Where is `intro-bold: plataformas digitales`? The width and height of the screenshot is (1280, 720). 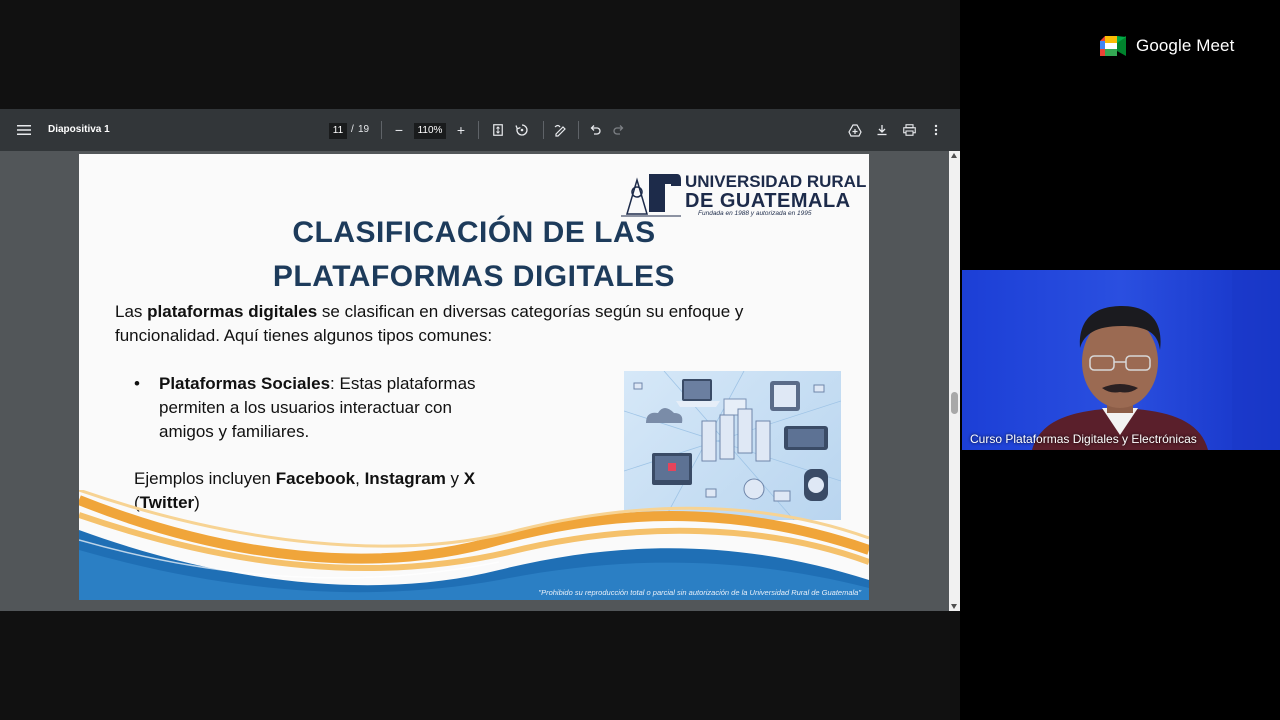 intro-bold: plataformas digitales is located at coordinates (232, 311).